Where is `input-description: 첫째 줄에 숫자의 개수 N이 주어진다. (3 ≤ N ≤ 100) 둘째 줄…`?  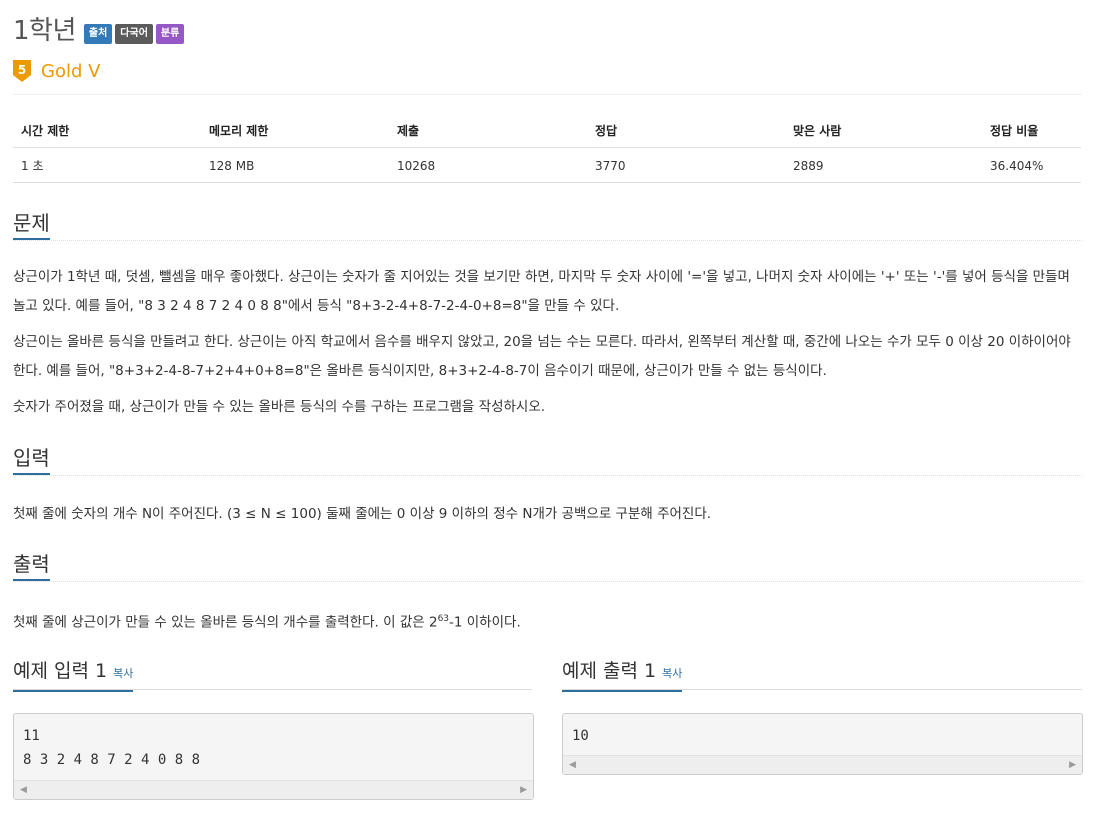 input-description: 첫째 줄에 숫자의 개수 N이 주어진다. (3 ≤ N ≤ 100) 둘째 줄… is located at coordinates (362, 514).